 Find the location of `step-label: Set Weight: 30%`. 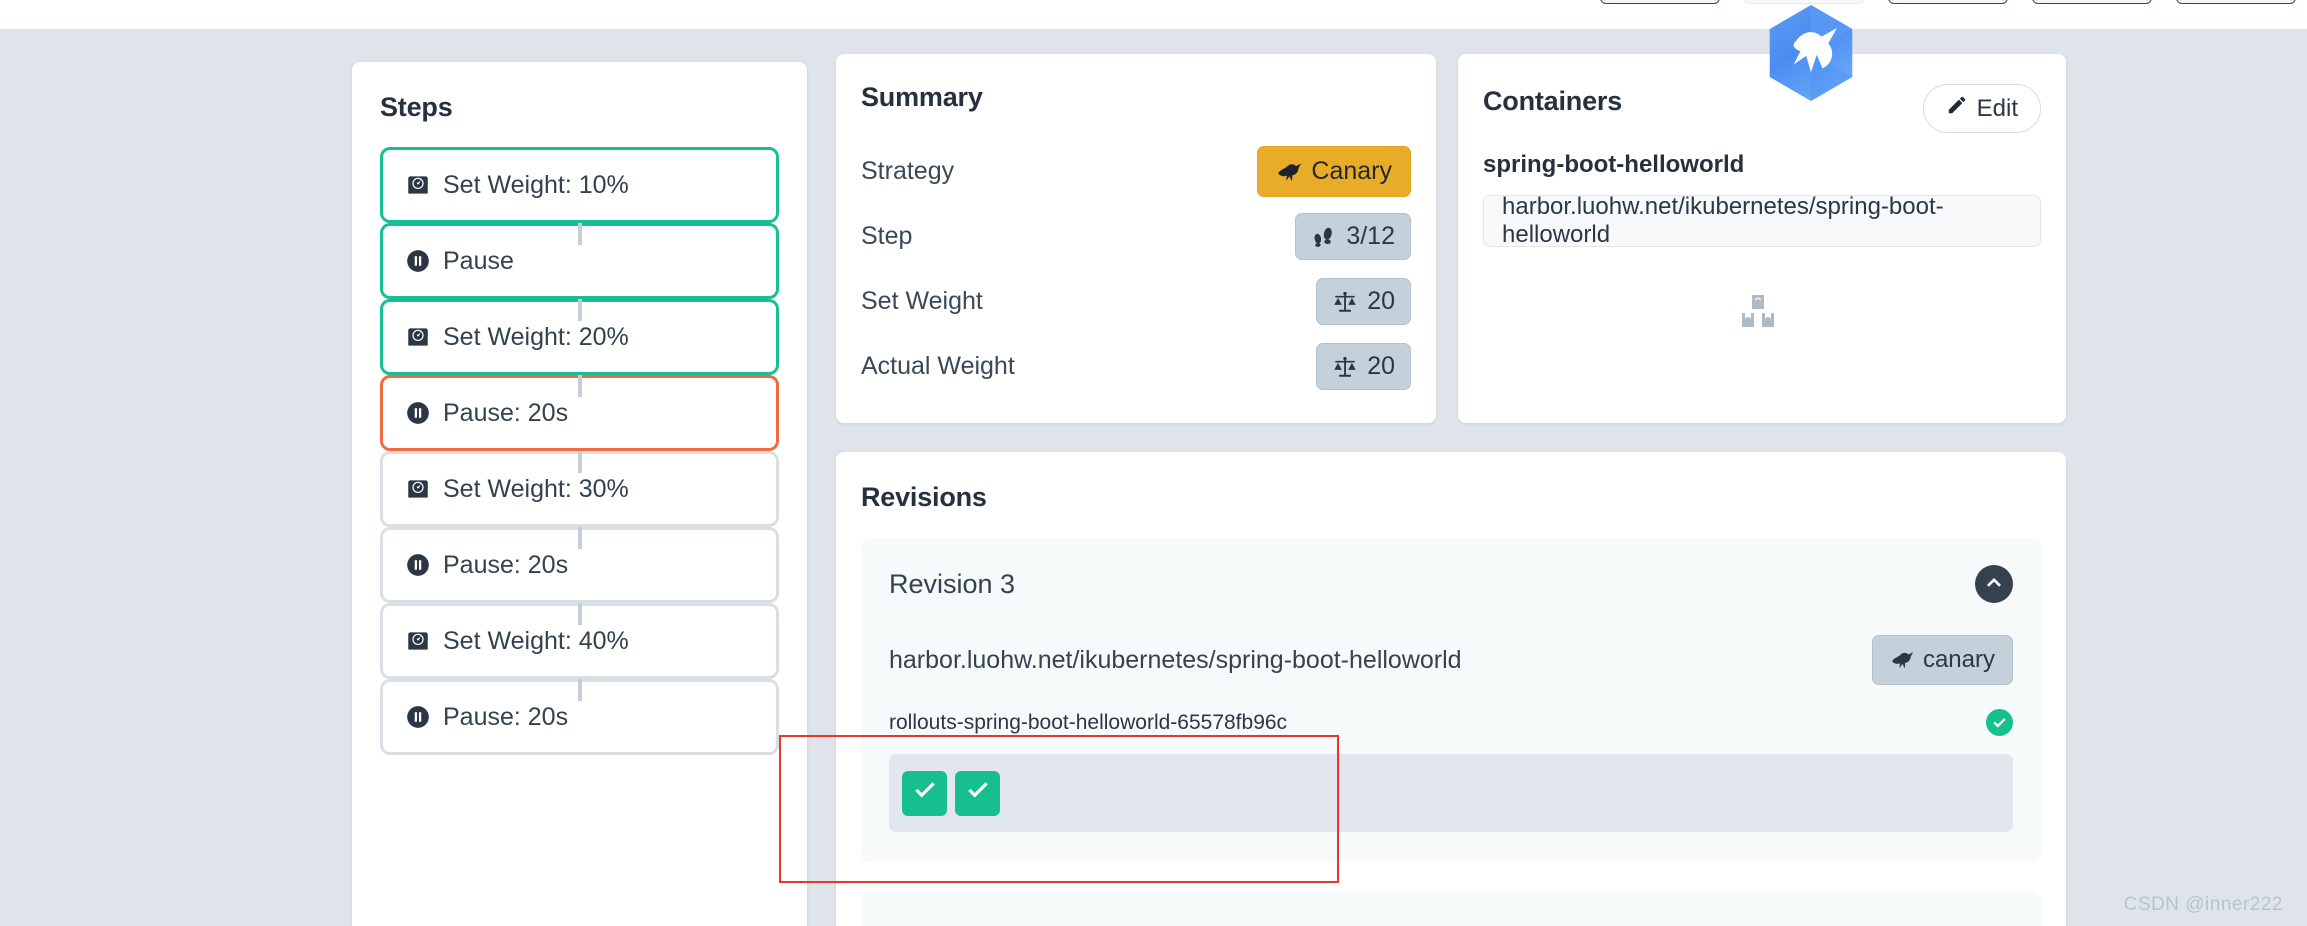

step-label: Set Weight: 30% is located at coordinates (536, 488).